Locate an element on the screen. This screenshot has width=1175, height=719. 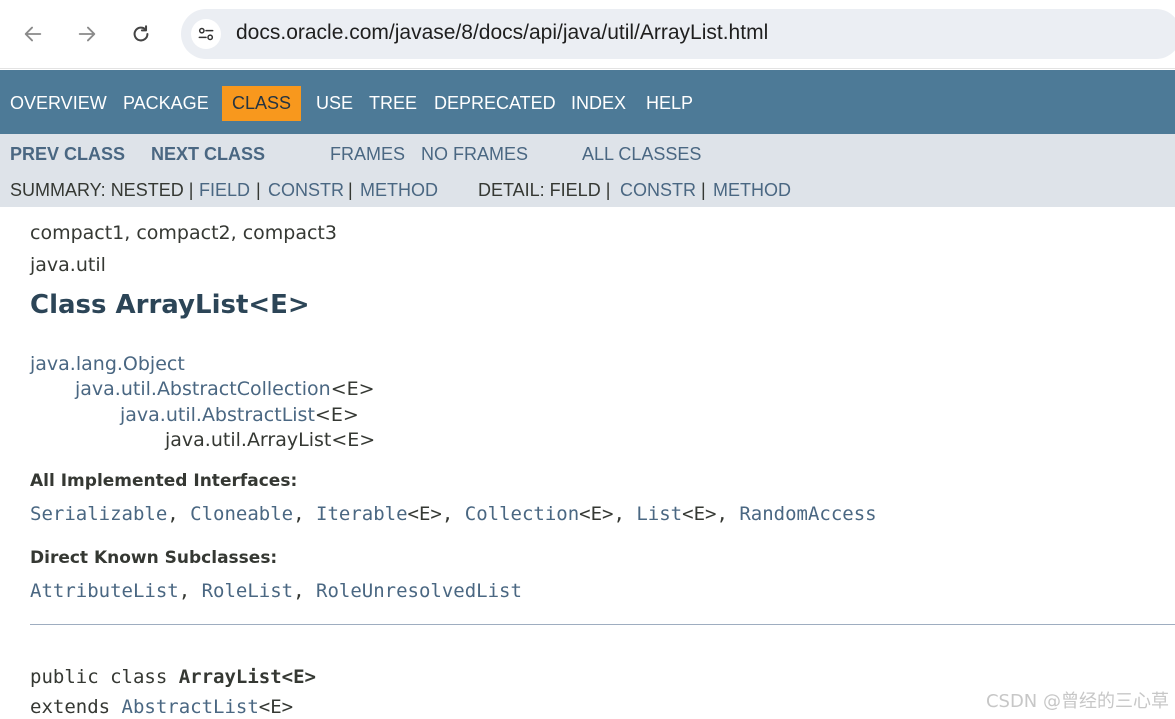
divider is located at coordinates (602, 624).